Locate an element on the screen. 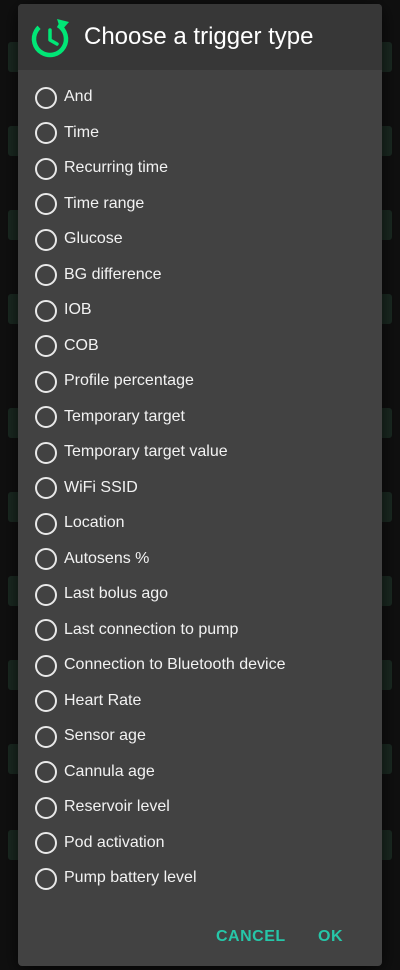  trigger-option-label: Recurring time is located at coordinates (116, 167).